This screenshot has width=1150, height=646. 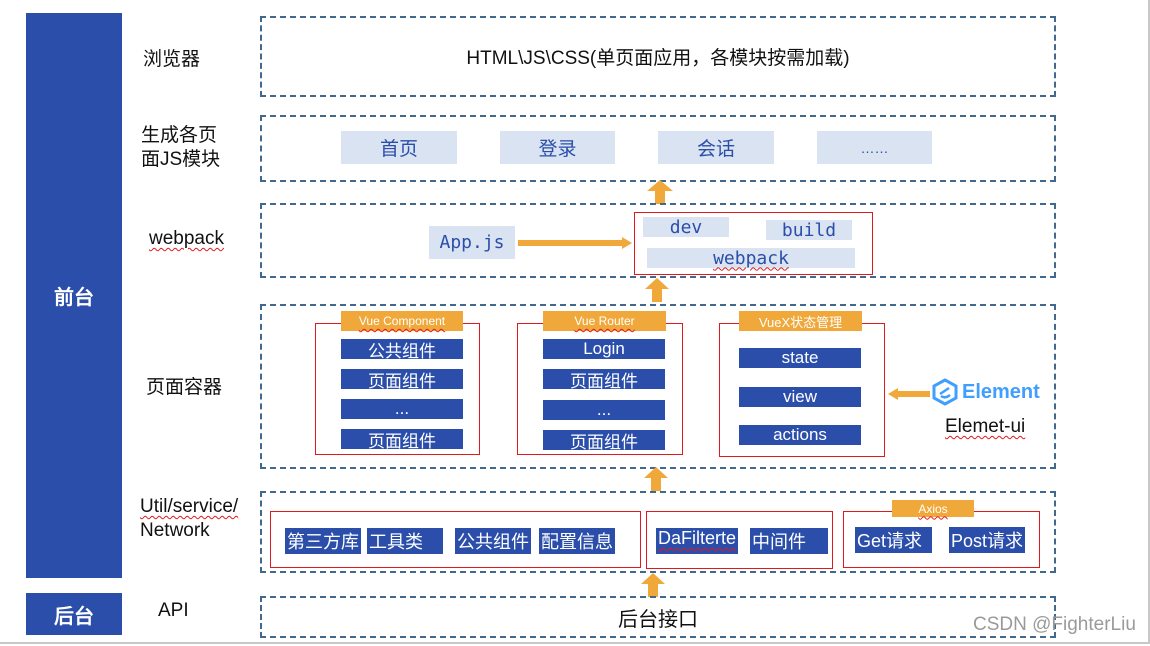 What do you see at coordinates (172, 59) in the screenshot?
I see `browser-label: 浏览器` at bounding box center [172, 59].